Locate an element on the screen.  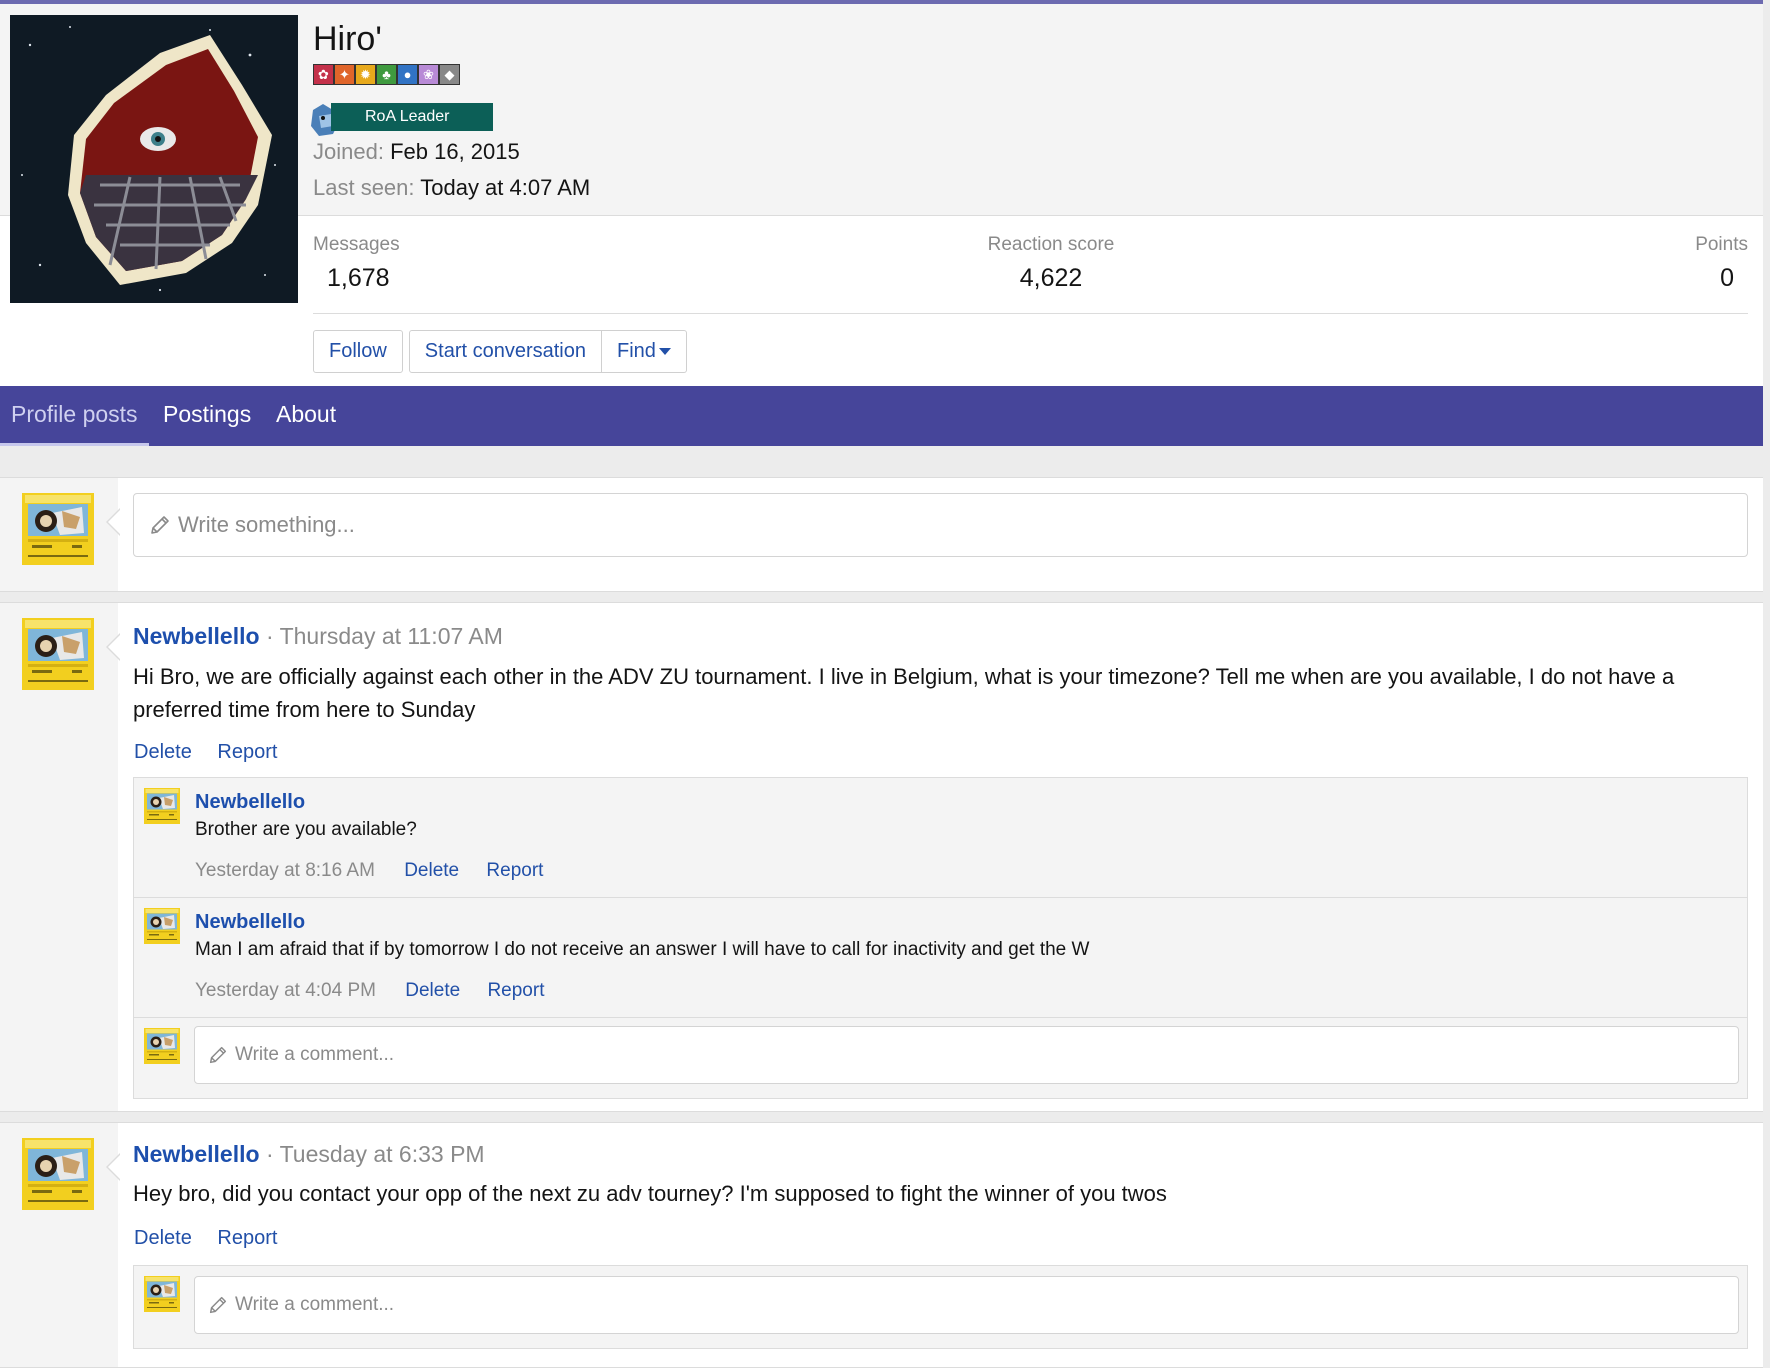
joined-info: Joined: Feb 16, 2015 is located at coordinates (416, 152).